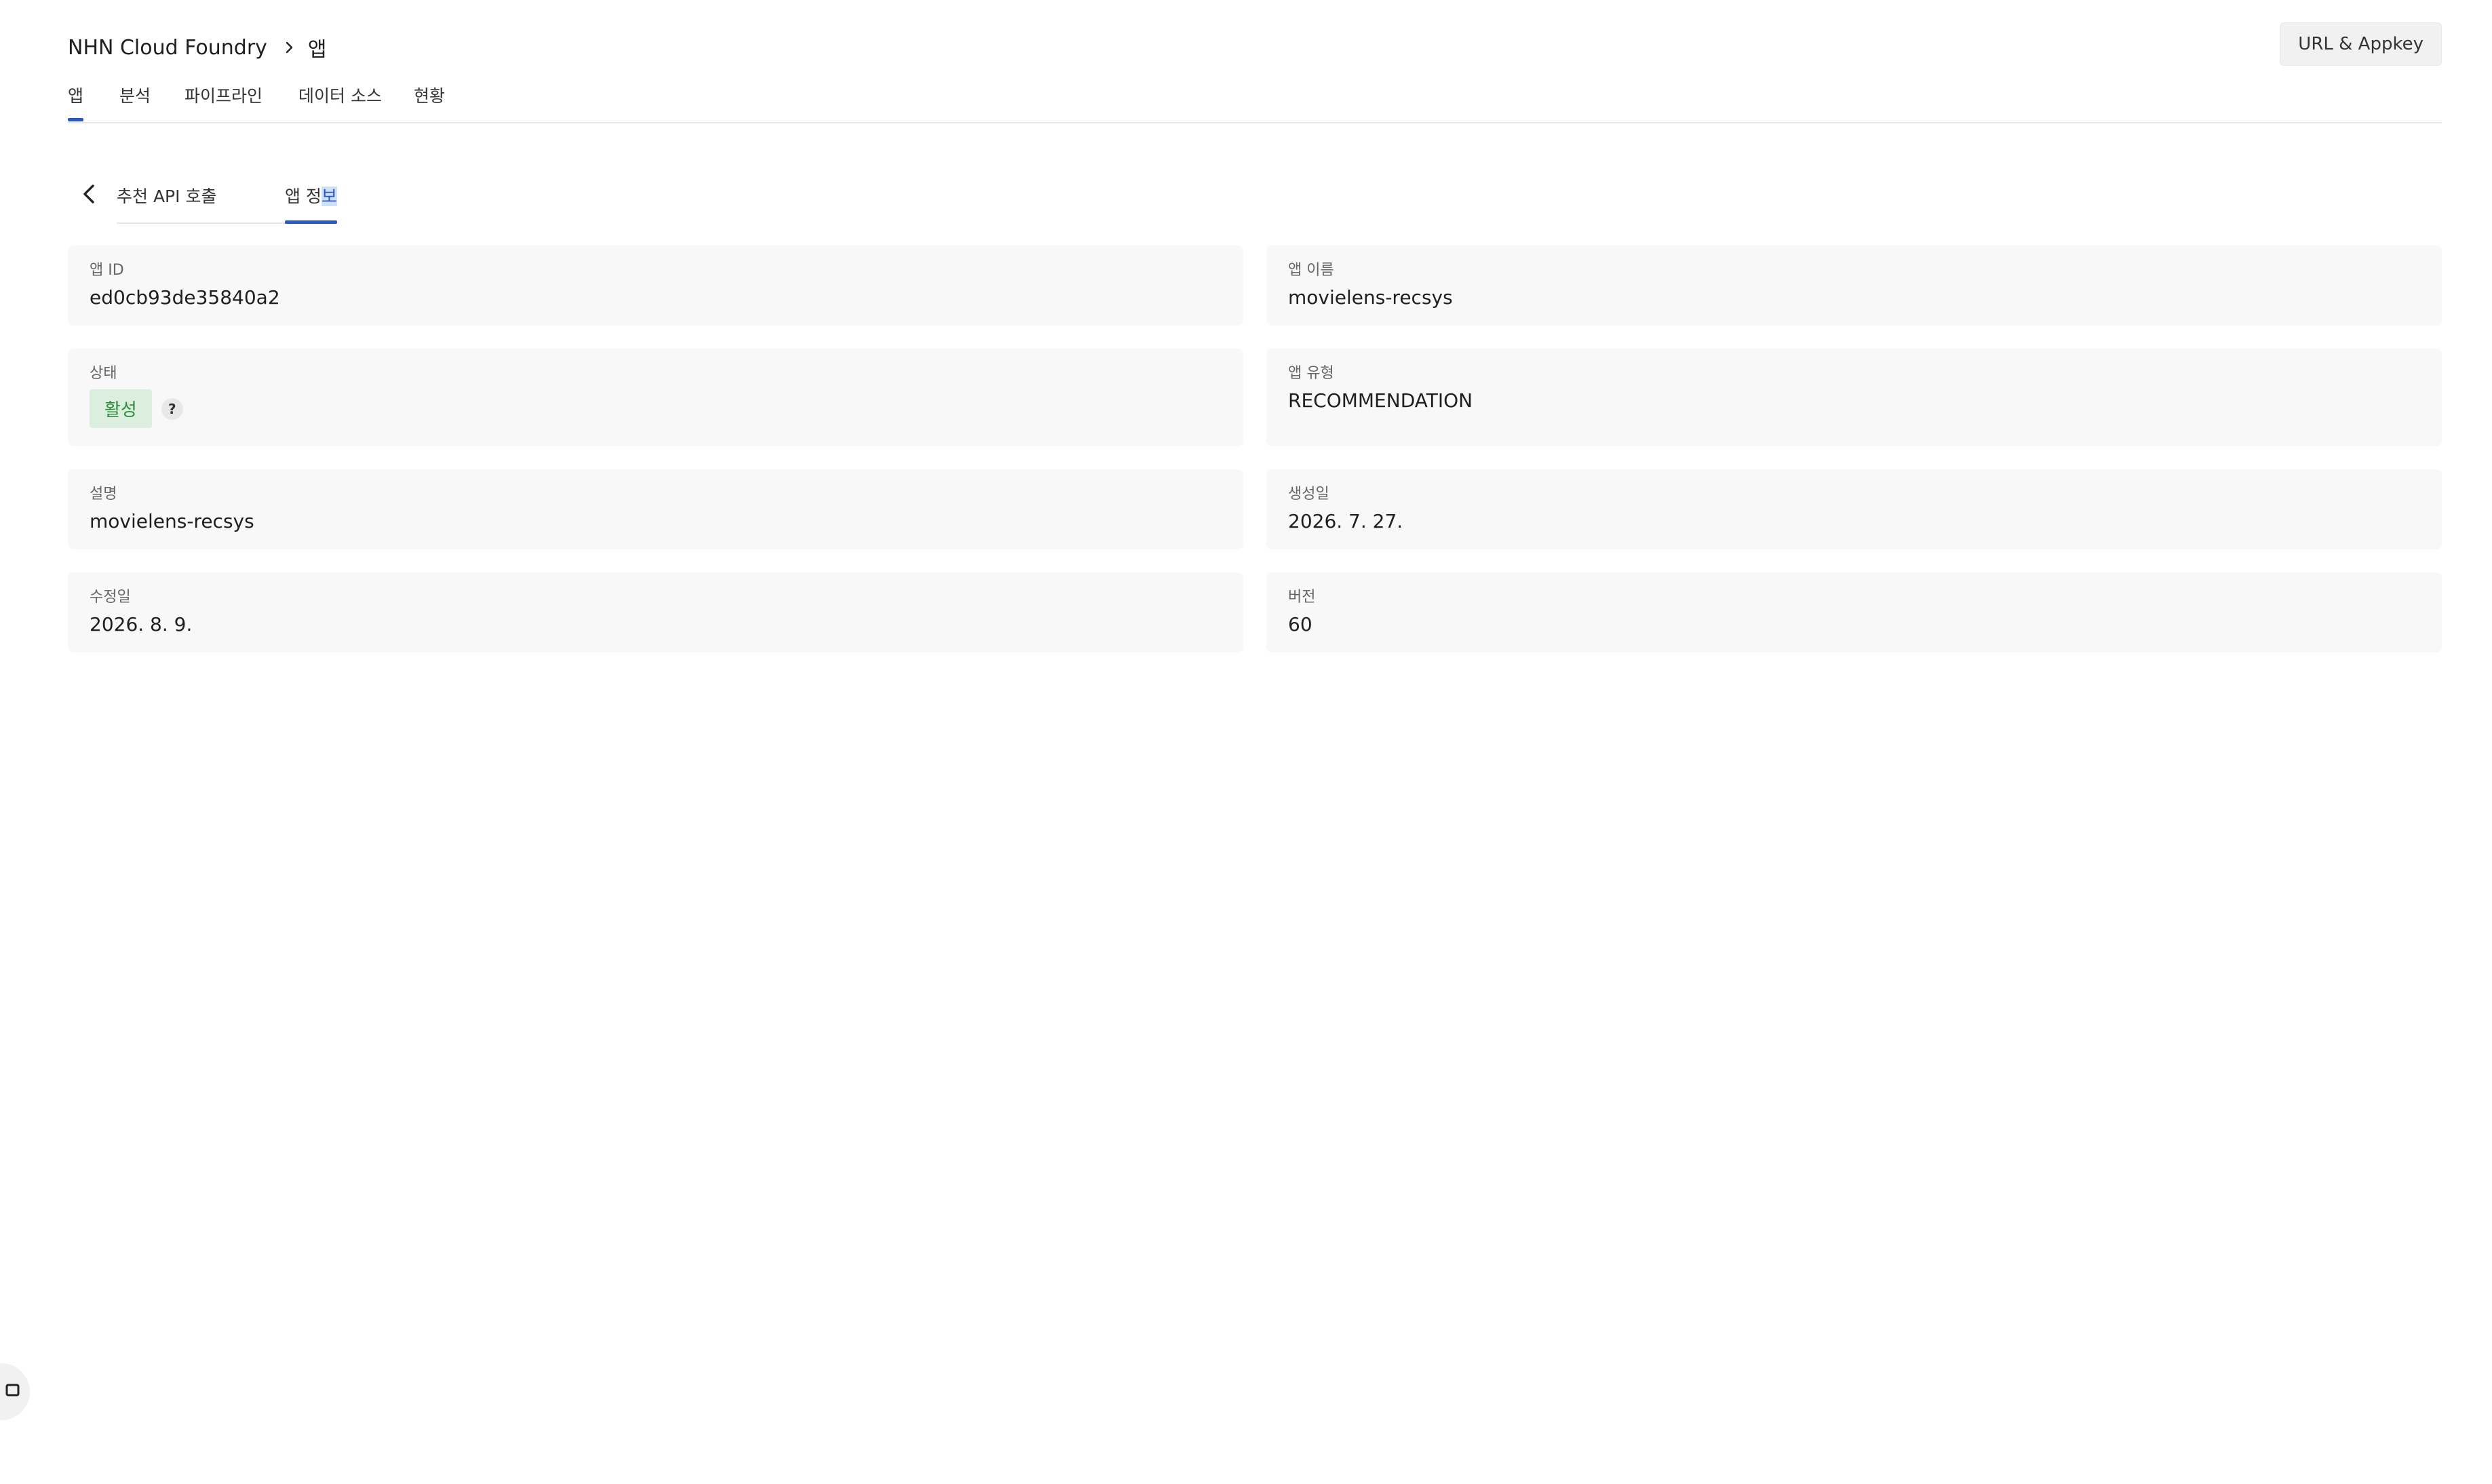 Image resolution: width=2492 pixels, height=1484 pixels. What do you see at coordinates (303, 196) in the screenshot?
I see `tab-app-info-label-a: 앱 정` at bounding box center [303, 196].